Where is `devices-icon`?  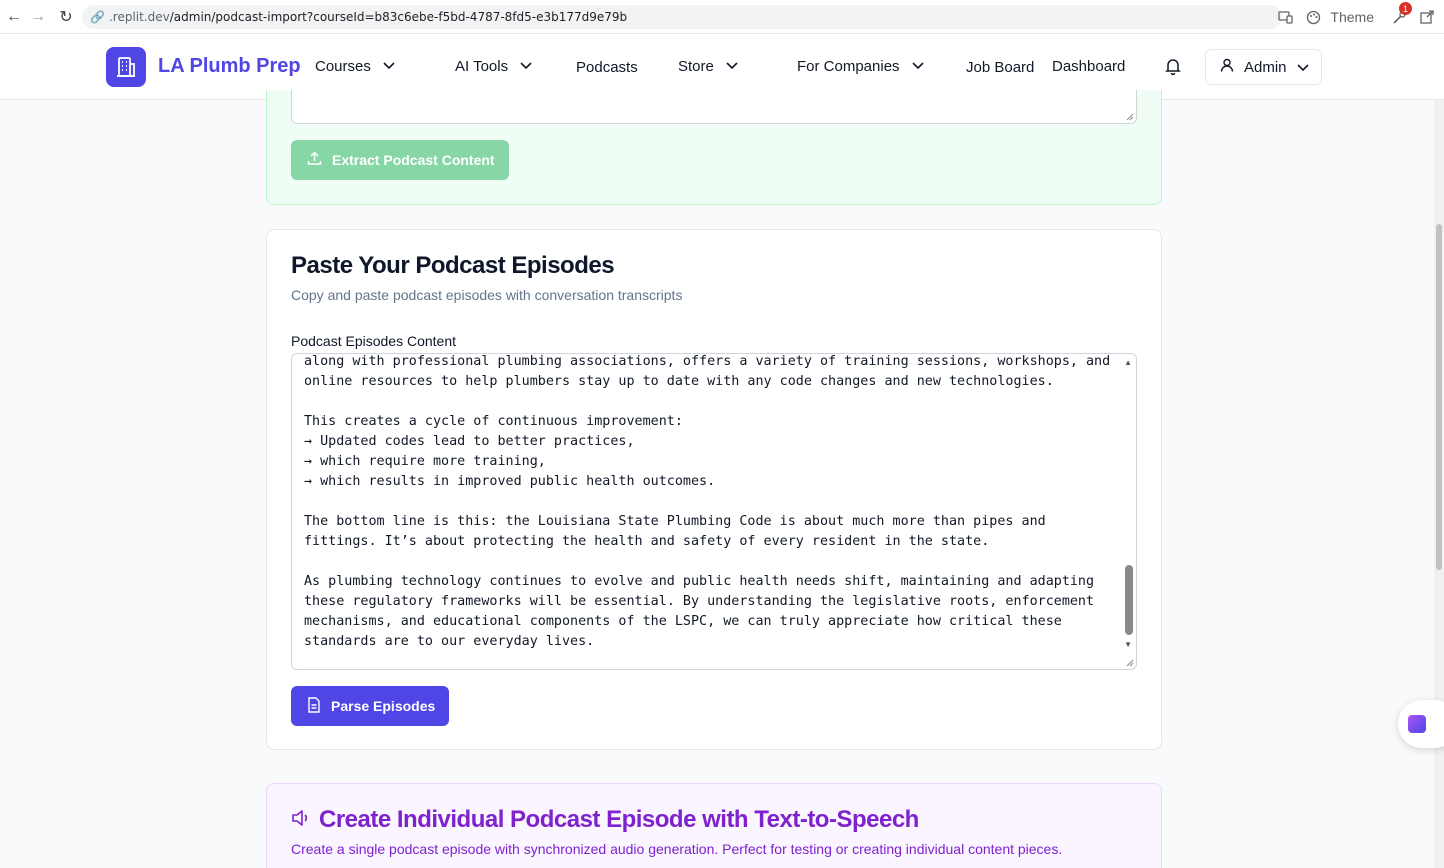 devices-icon is located at coordinates (1285, 17).